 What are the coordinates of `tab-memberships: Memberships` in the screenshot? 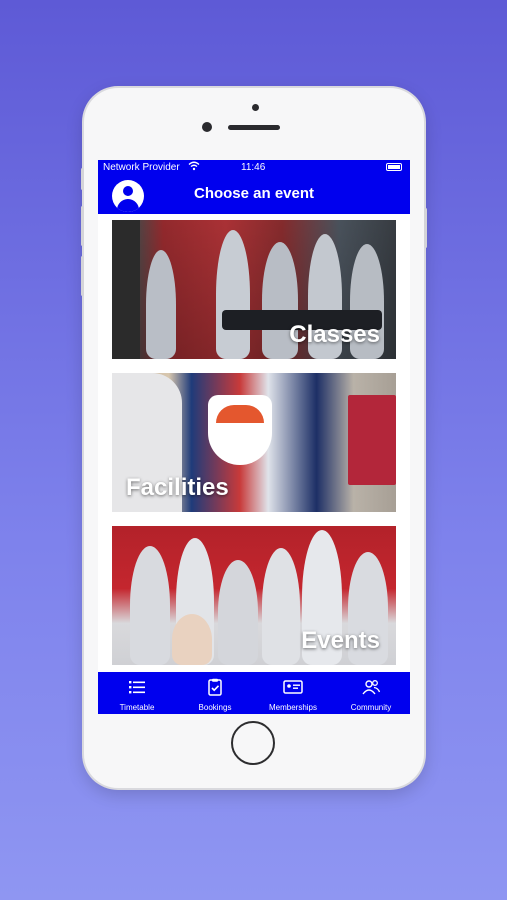 It's located at (293, 693).